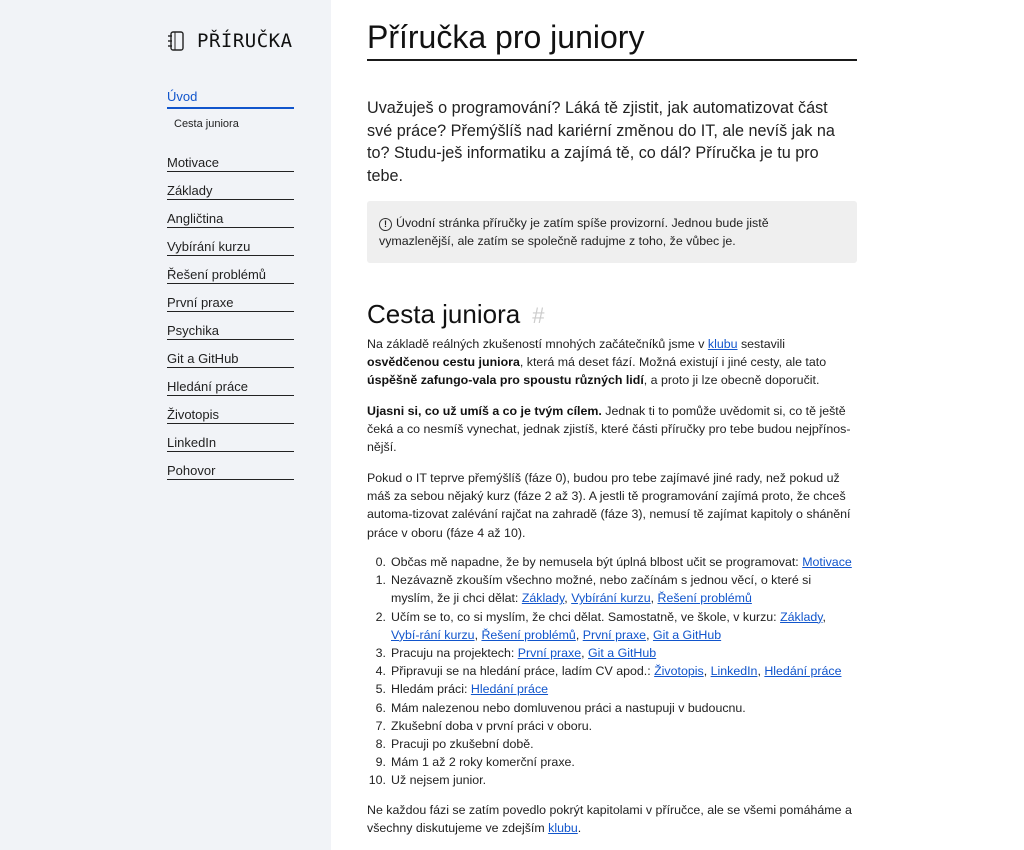  What do you see at coordinates (230, 191) in the screenshot?
I see `sidebar-item-zaklady: Základy` at bounding box center [230, 191].